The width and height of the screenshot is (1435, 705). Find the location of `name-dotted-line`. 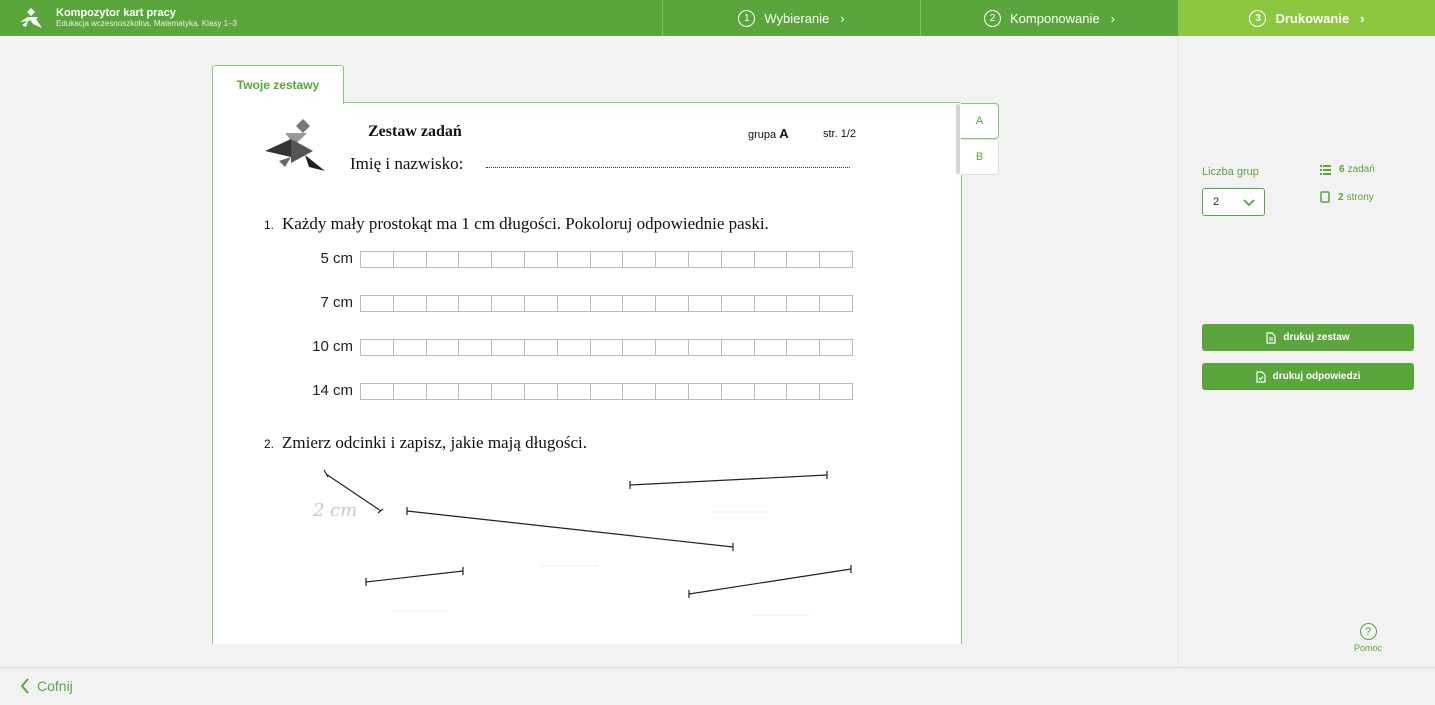

name-dotted-line is located at coordinates (668, 167).